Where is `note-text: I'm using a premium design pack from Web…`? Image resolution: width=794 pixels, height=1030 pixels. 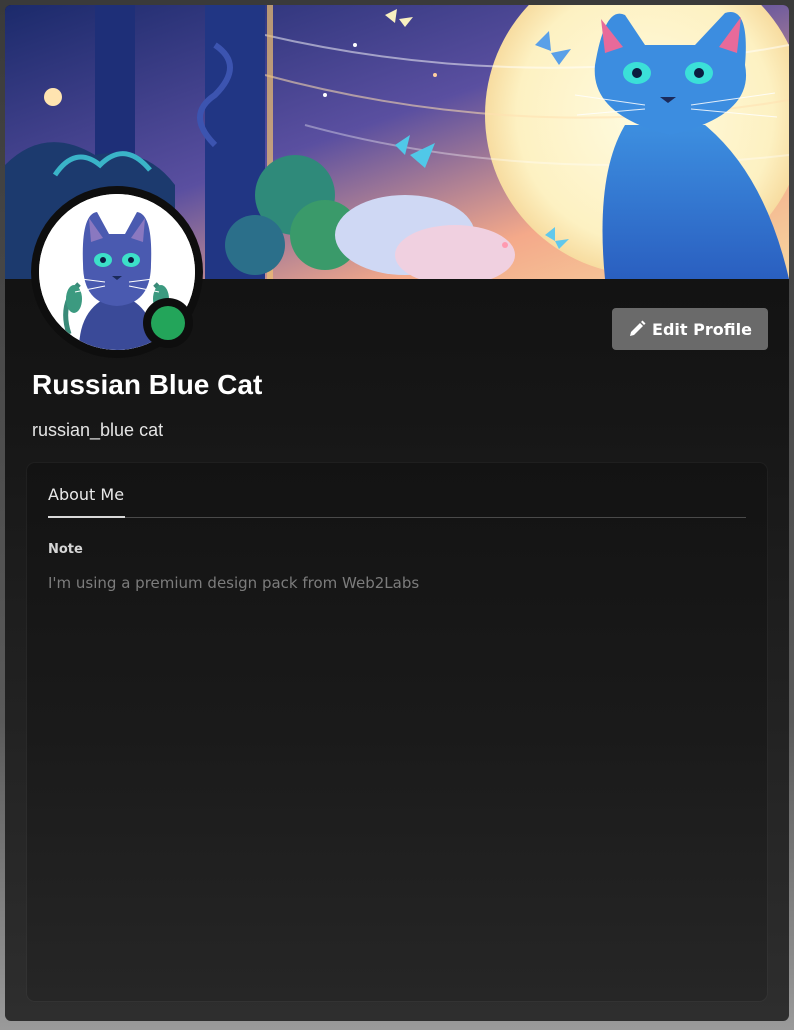
note-text: I'm using a premium design pack from Web… is located at coordinates (234, 583).